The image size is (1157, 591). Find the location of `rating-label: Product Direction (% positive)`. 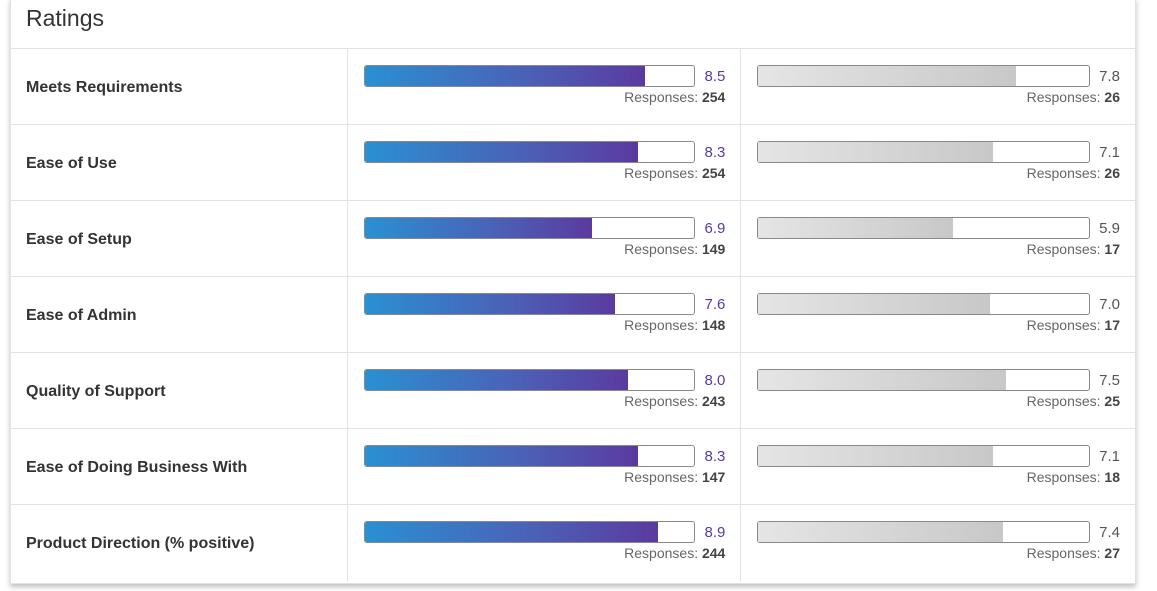

rating-label: Product Direction (% positive) is located at coordinates (179, 543).